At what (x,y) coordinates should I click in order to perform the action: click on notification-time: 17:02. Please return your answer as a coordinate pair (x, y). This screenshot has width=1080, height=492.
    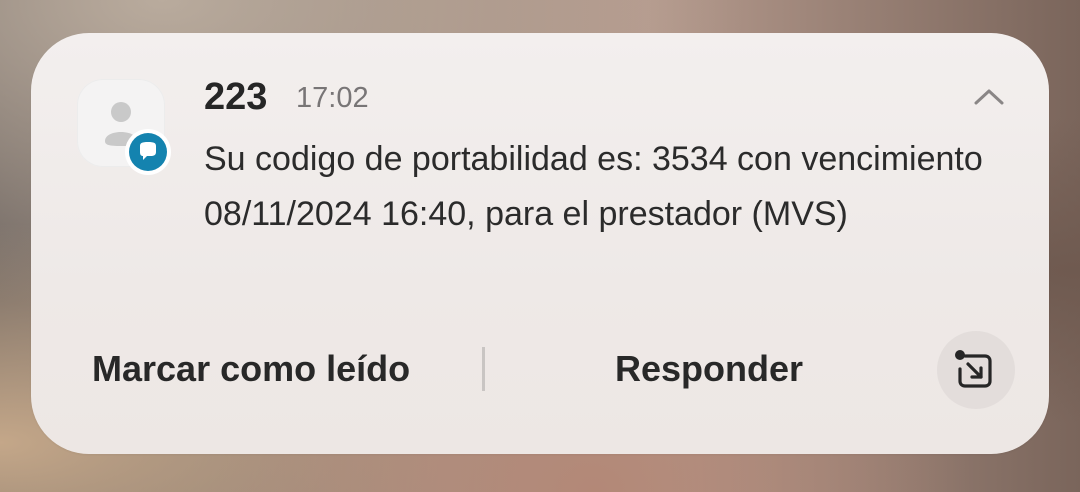
    Looking at the image, I should click on (332, 98).